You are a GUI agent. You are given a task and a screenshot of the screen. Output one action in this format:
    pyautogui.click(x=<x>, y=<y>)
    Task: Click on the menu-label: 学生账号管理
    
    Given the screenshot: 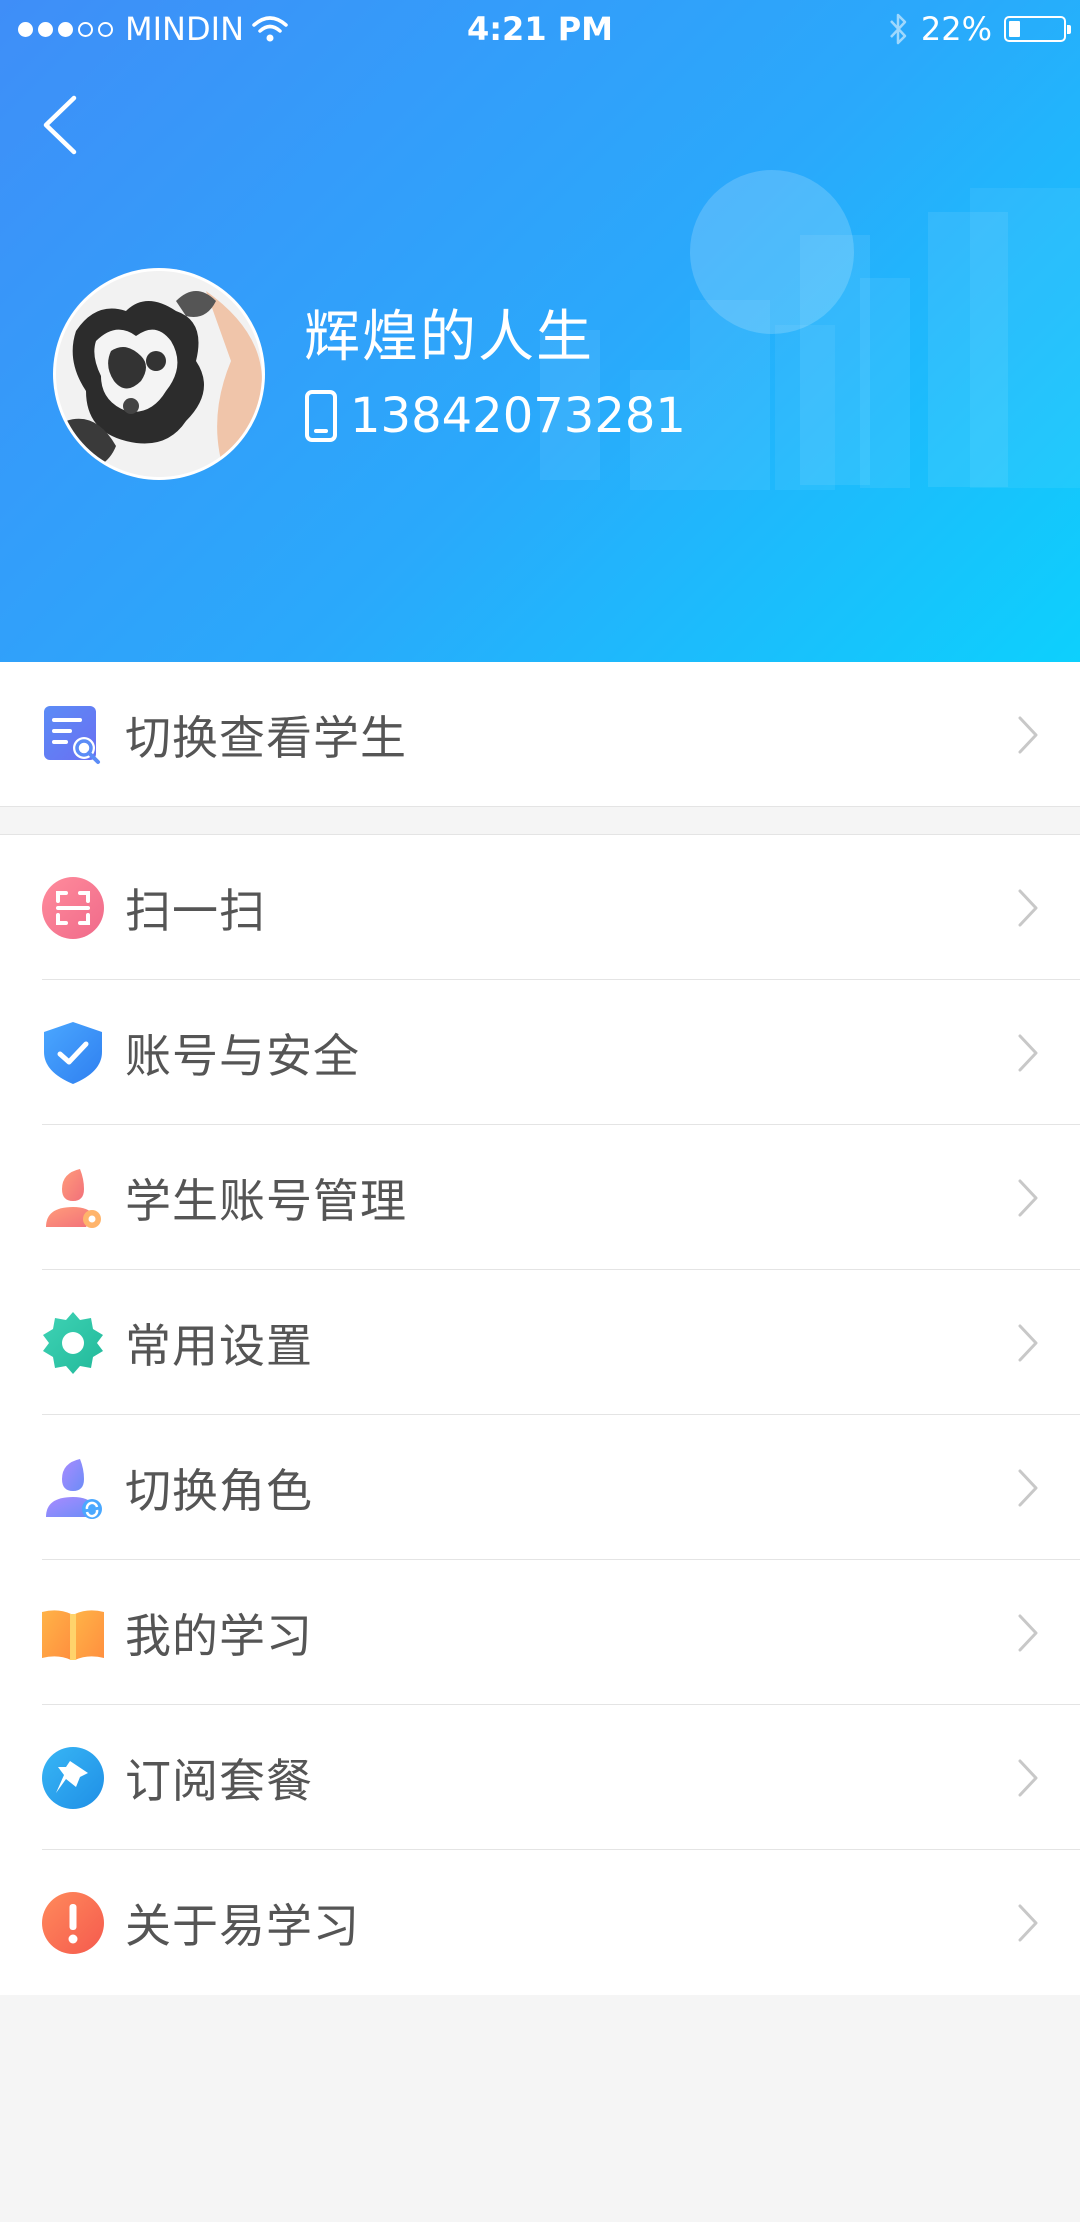 What is the action you would take?
    pyautogui.click(x=266, y=1200)
    